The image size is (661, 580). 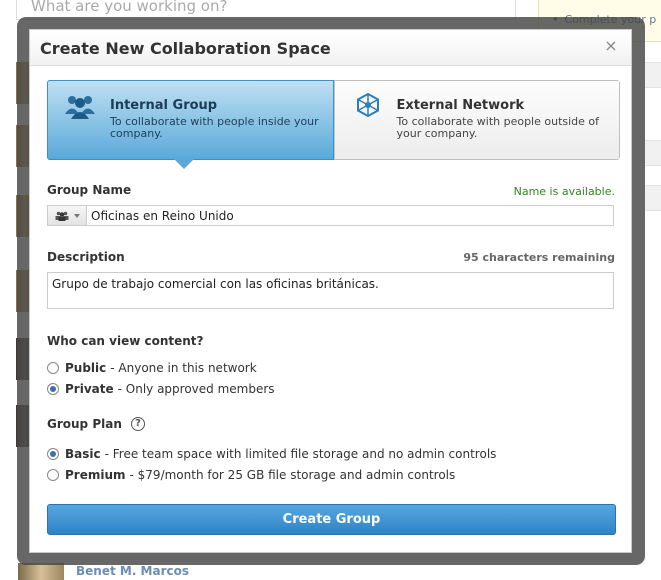 What do you see at coordinates (183, 368) in the screenshot?
I see `public-option-detail: - Anyone in this network` at bounding box center [183, 368].